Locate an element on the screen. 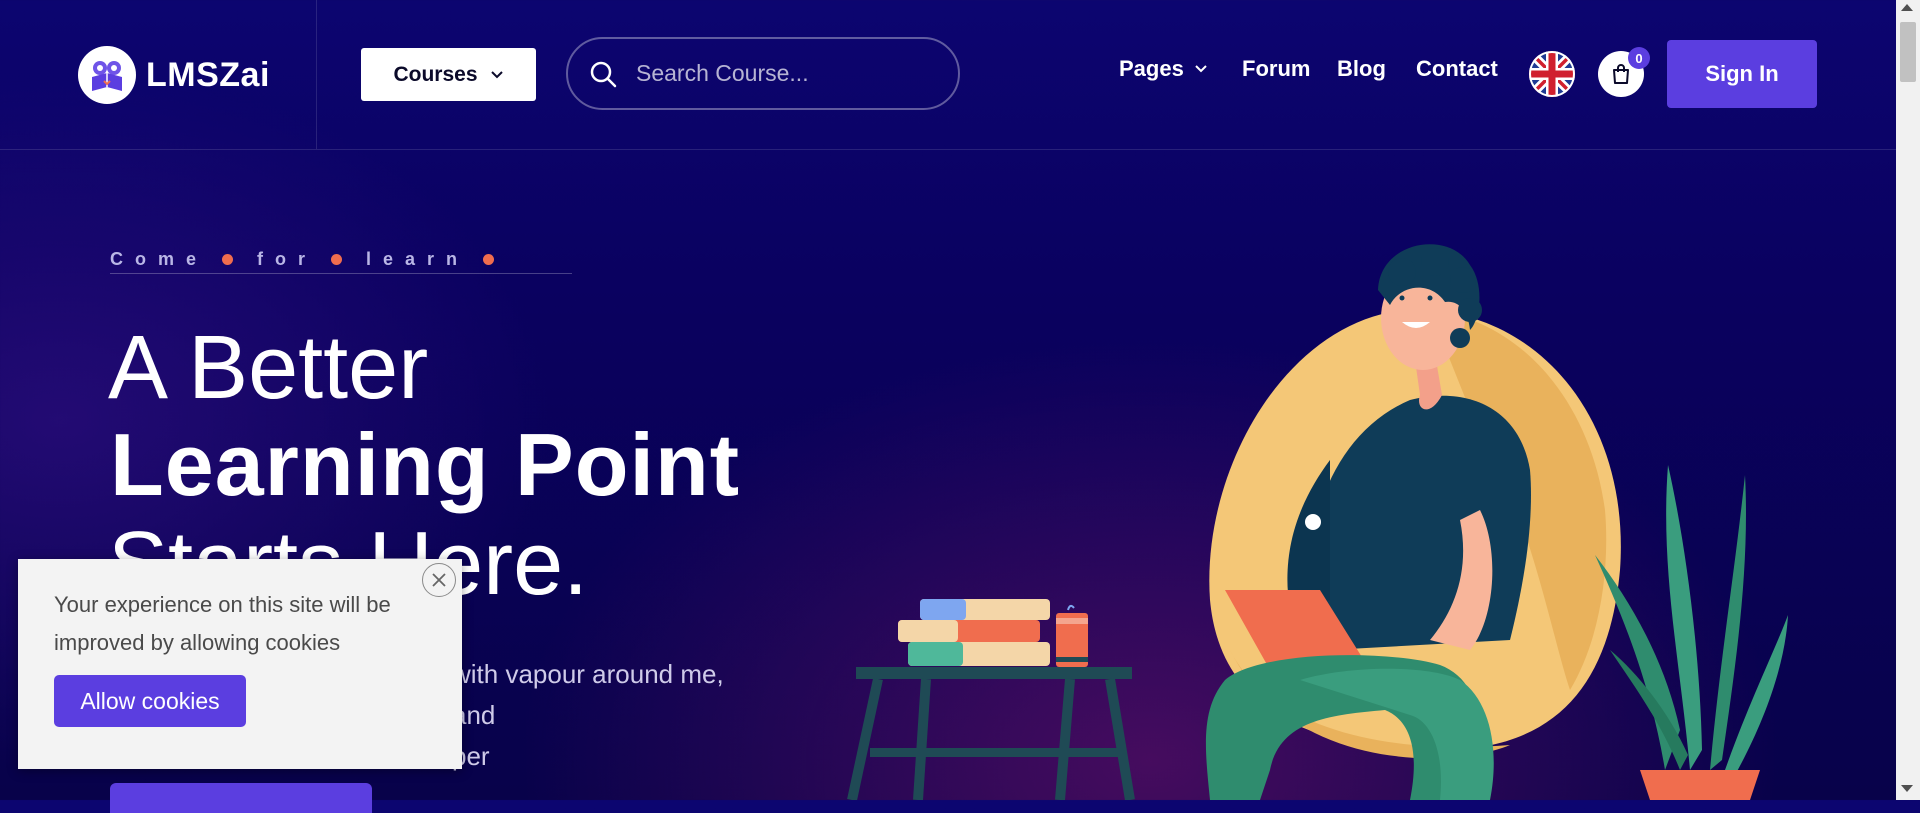  brand-name: LMSZai is located at coordinates (208, 74).